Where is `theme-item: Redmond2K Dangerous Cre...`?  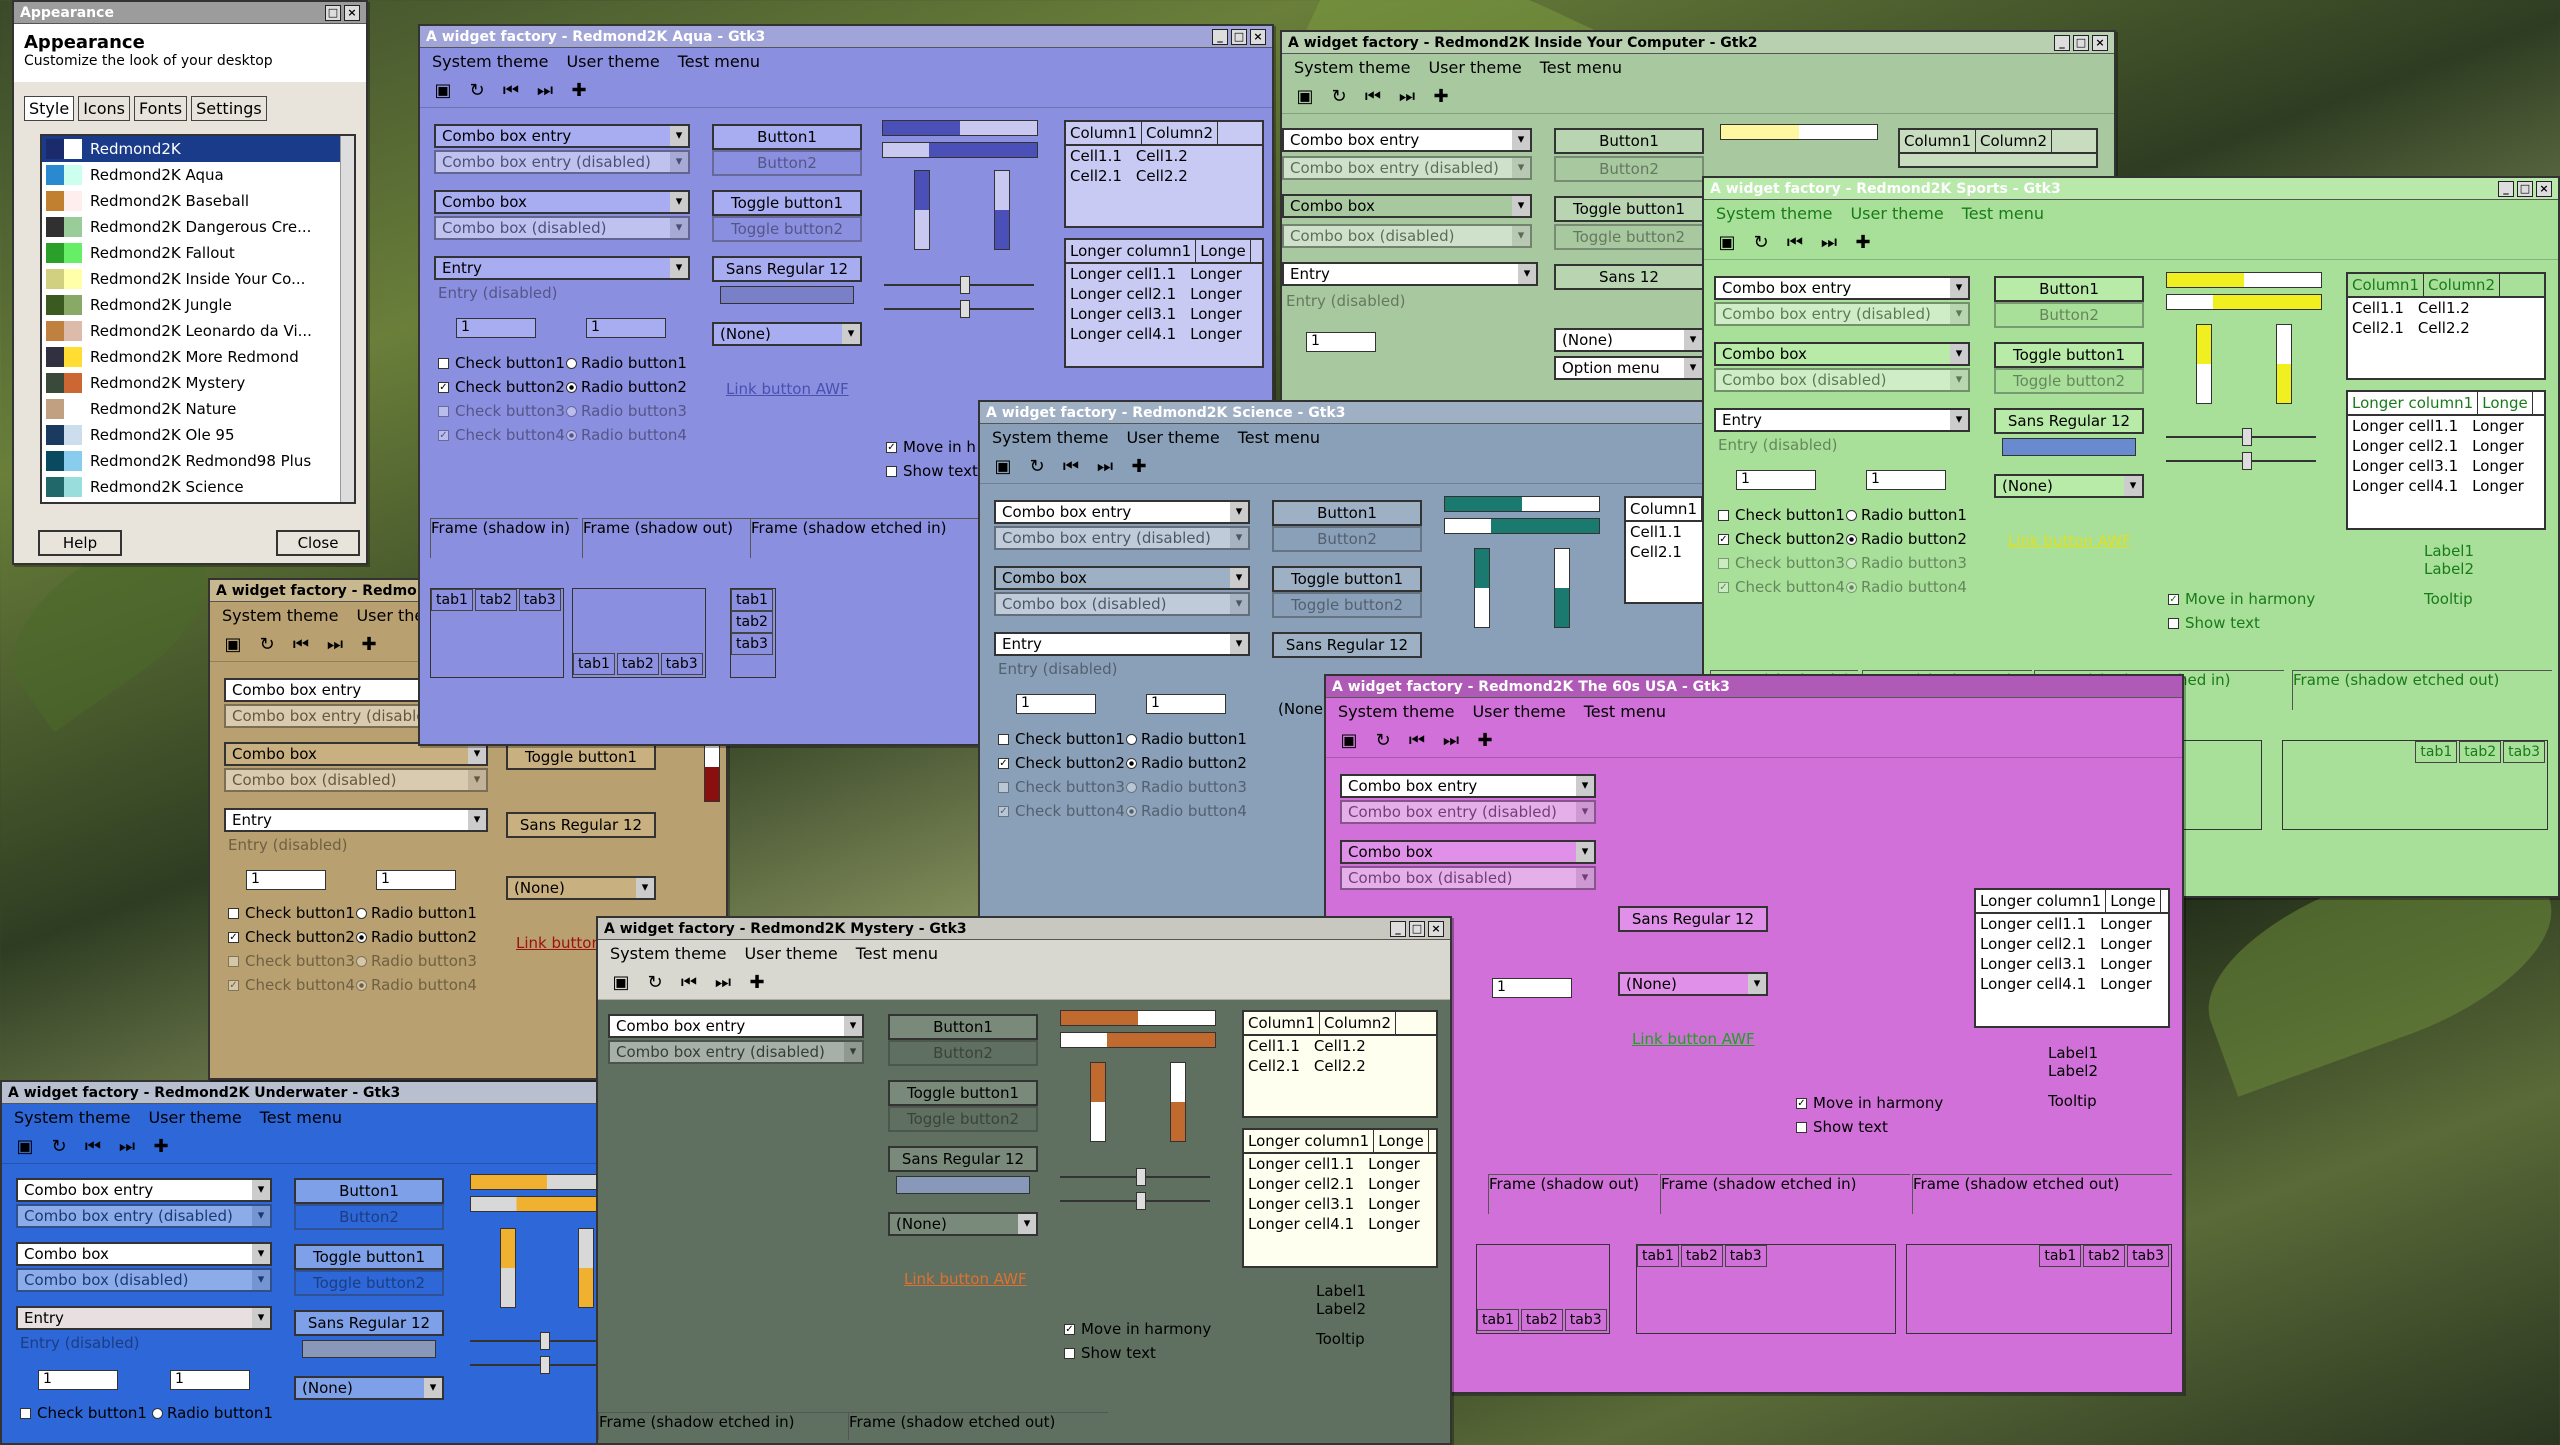 theme-item: Redmond2K Dangerous Cre... is located at coordinates (198, 227).